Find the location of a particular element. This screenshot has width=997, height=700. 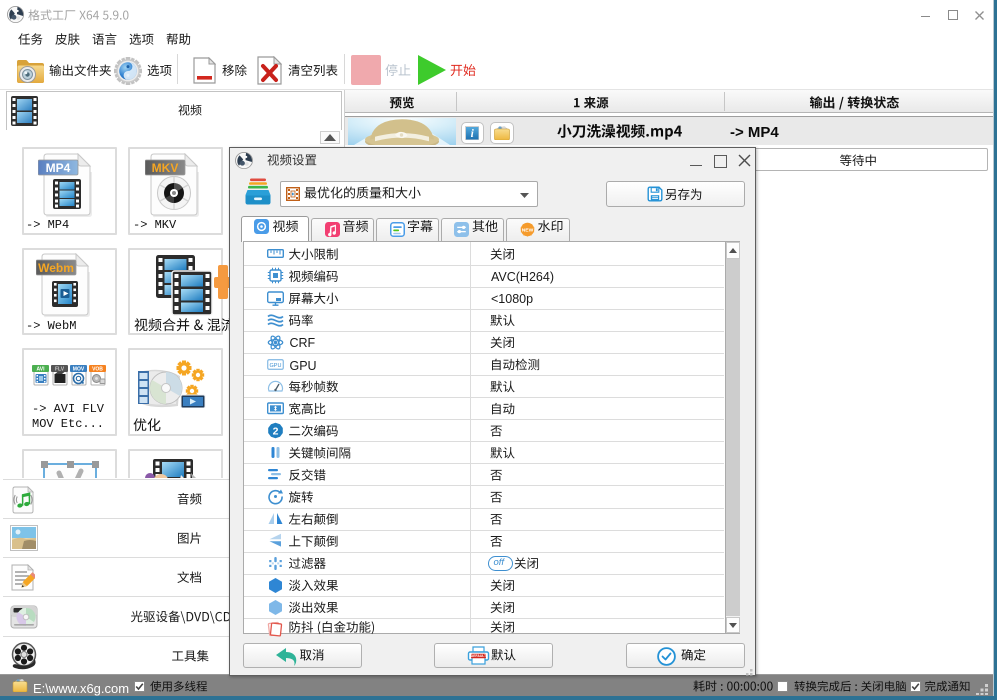

svg-text: GPU is located at coordinates (276, 366).